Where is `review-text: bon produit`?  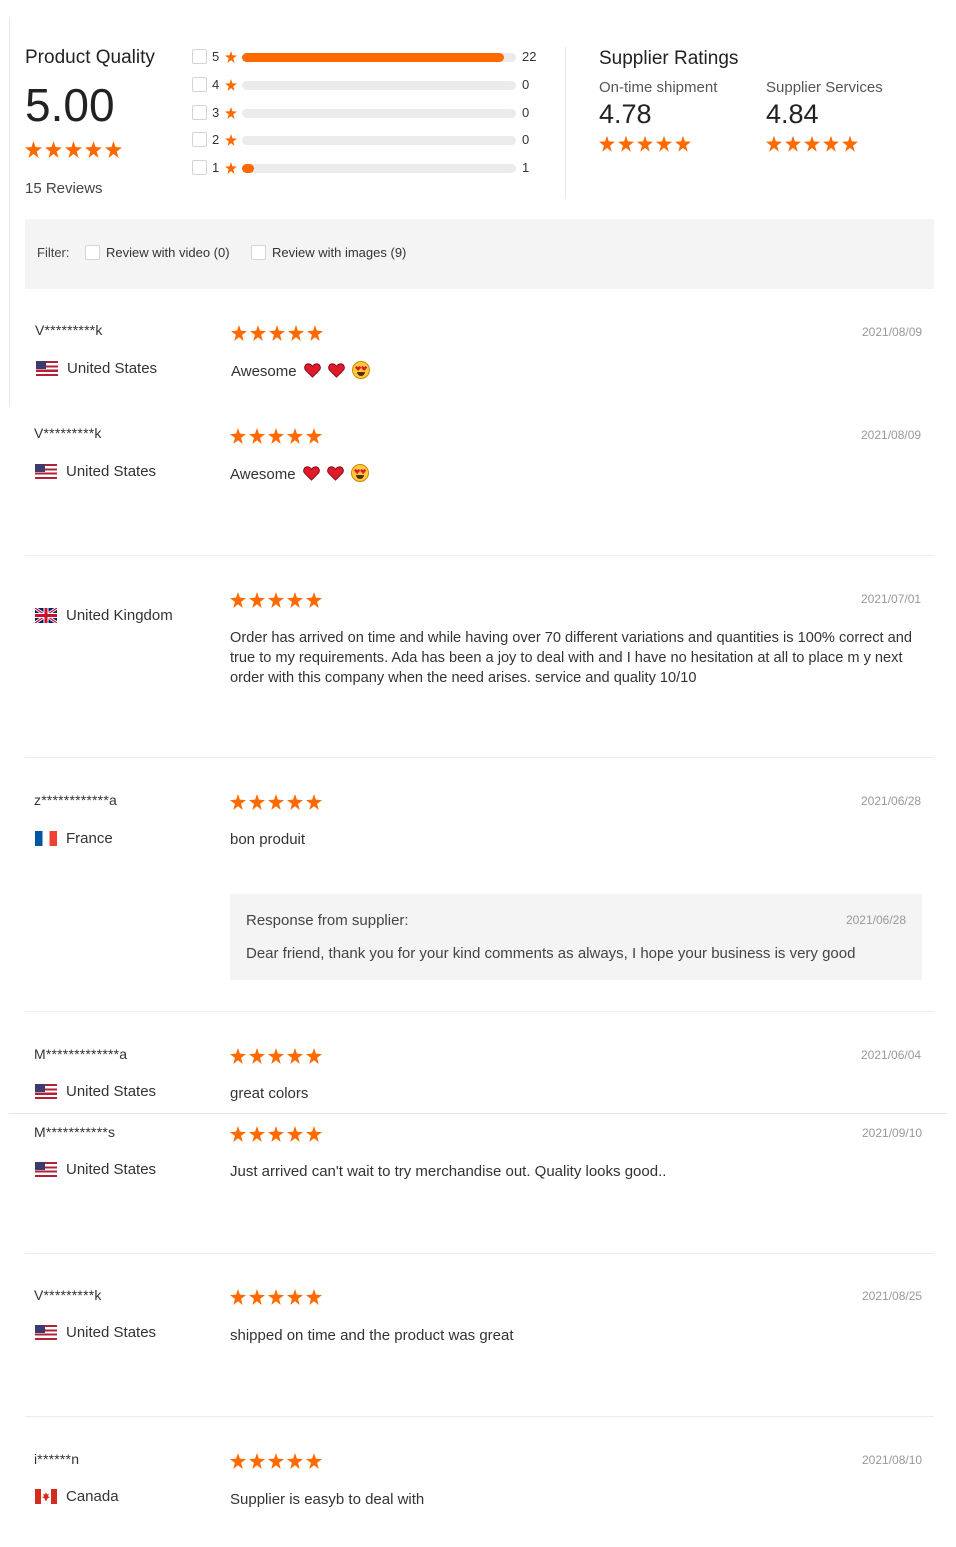
review-text: bon produit is located at coordinates (268, 839).